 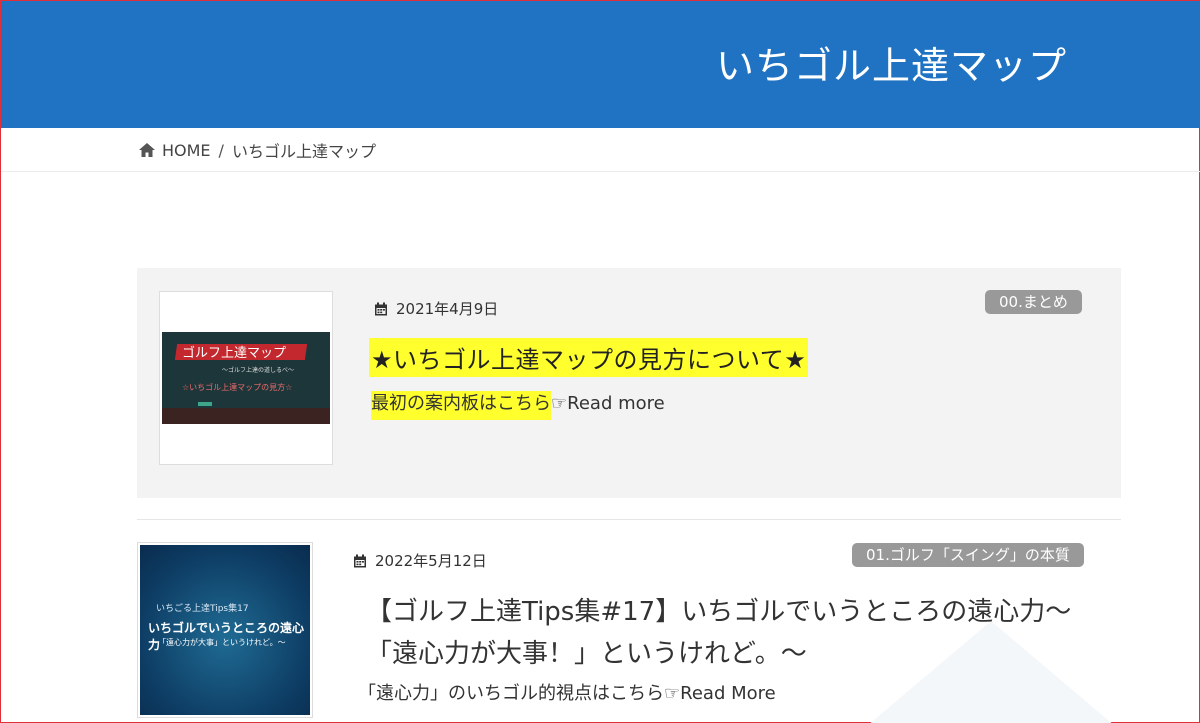 I want to click on post-excerpt: 最初の案内板はこちら☞Read more, so click(x=518, y=404).